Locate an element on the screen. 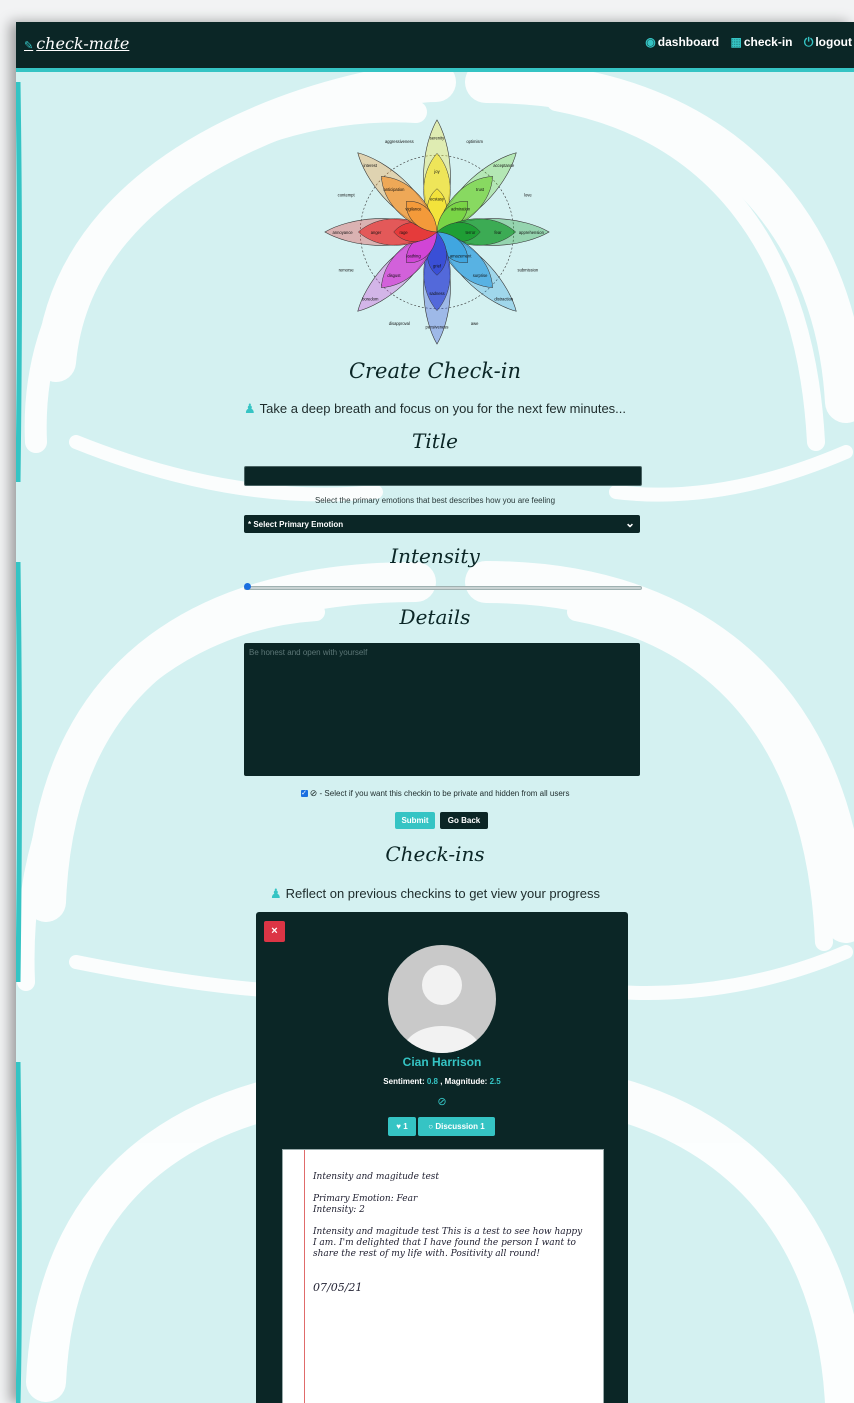  wheel-label: anticipation is located at coordinates (394, 189).